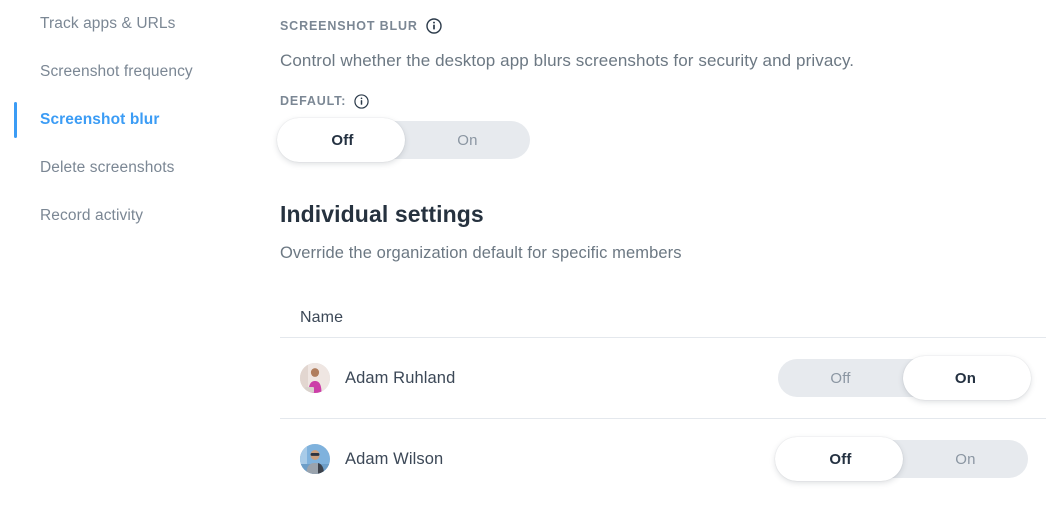  I want to click on sidebar-item-label: Screenshot frequency, so click(116, 71).